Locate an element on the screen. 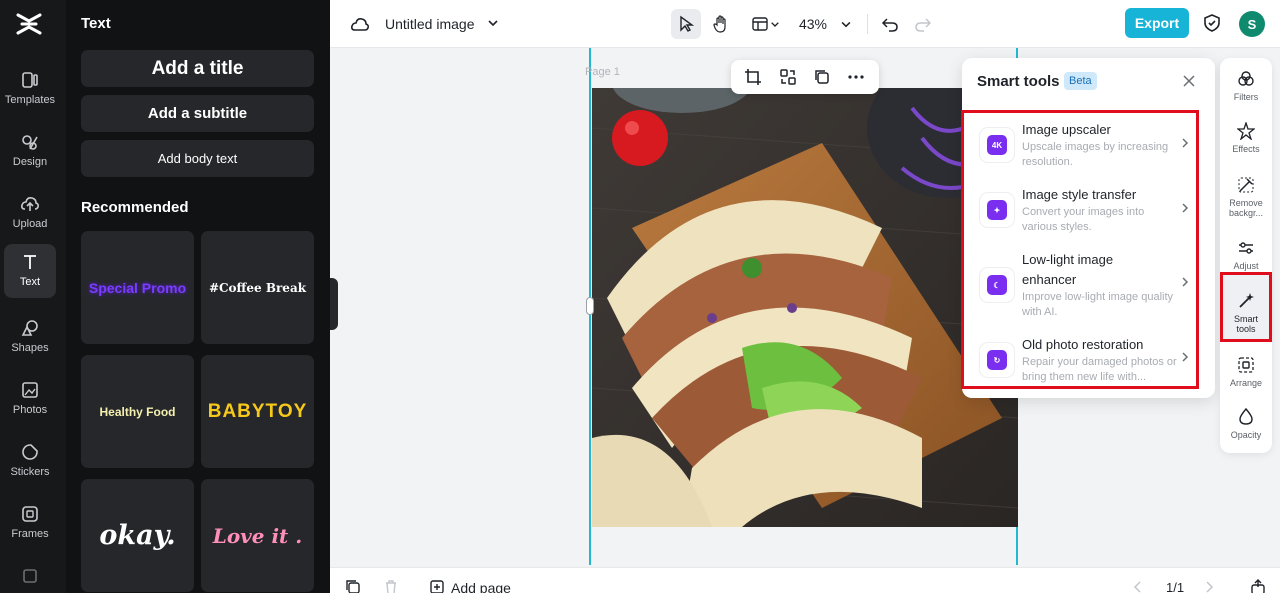 Image resolution: width=1280 pixels, height=593 pixels. right-rail-arrange: Arrange is located at coordinates (1246, 372).